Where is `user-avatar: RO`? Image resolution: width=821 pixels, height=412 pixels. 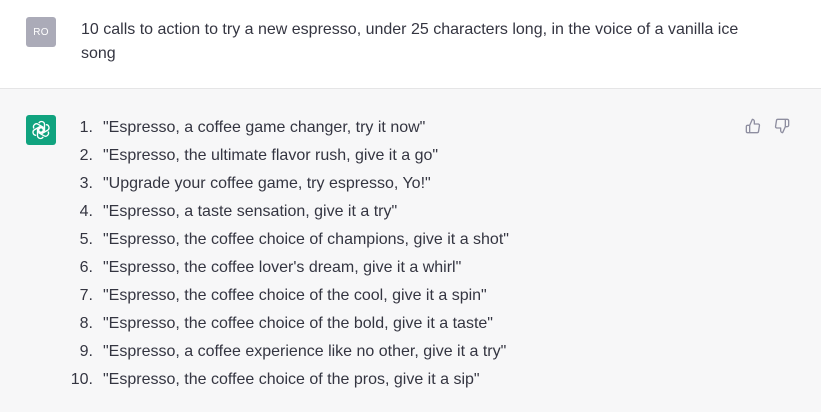
user-avatar: RO is located at coordinates (41, 32).